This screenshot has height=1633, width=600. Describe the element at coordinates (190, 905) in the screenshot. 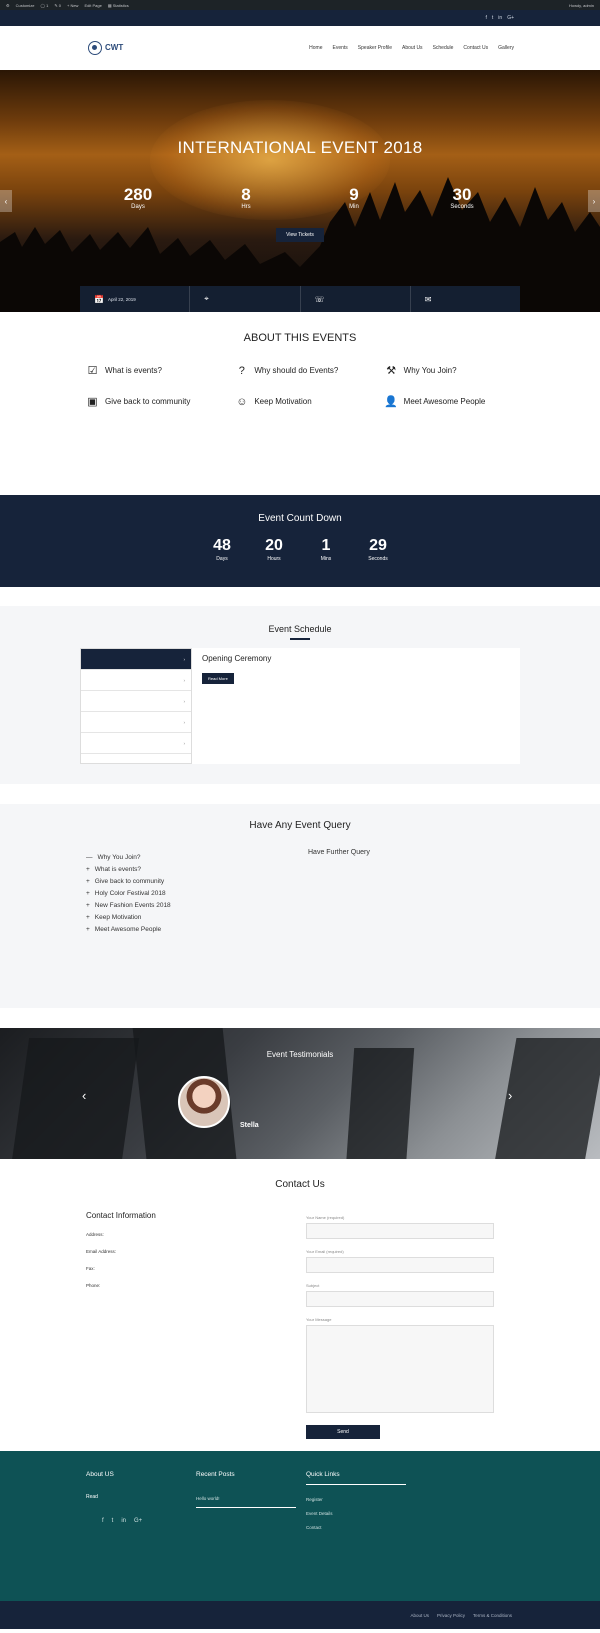

I see `faq-item: + New Fashion Events 2018` at that location.